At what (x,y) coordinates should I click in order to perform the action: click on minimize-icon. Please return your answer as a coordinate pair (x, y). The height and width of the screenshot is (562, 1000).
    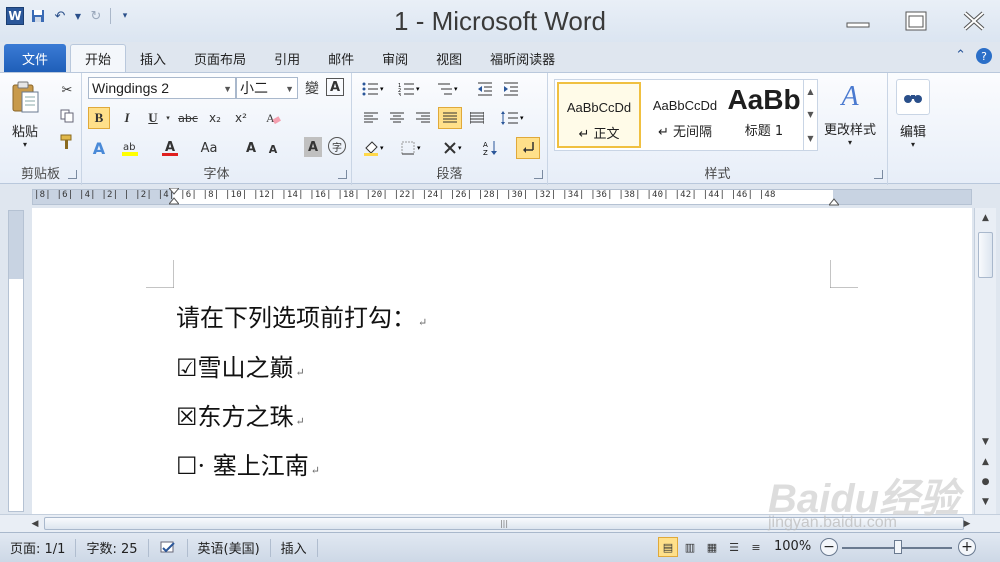
    Looking at the image, I should click on (858, 21).